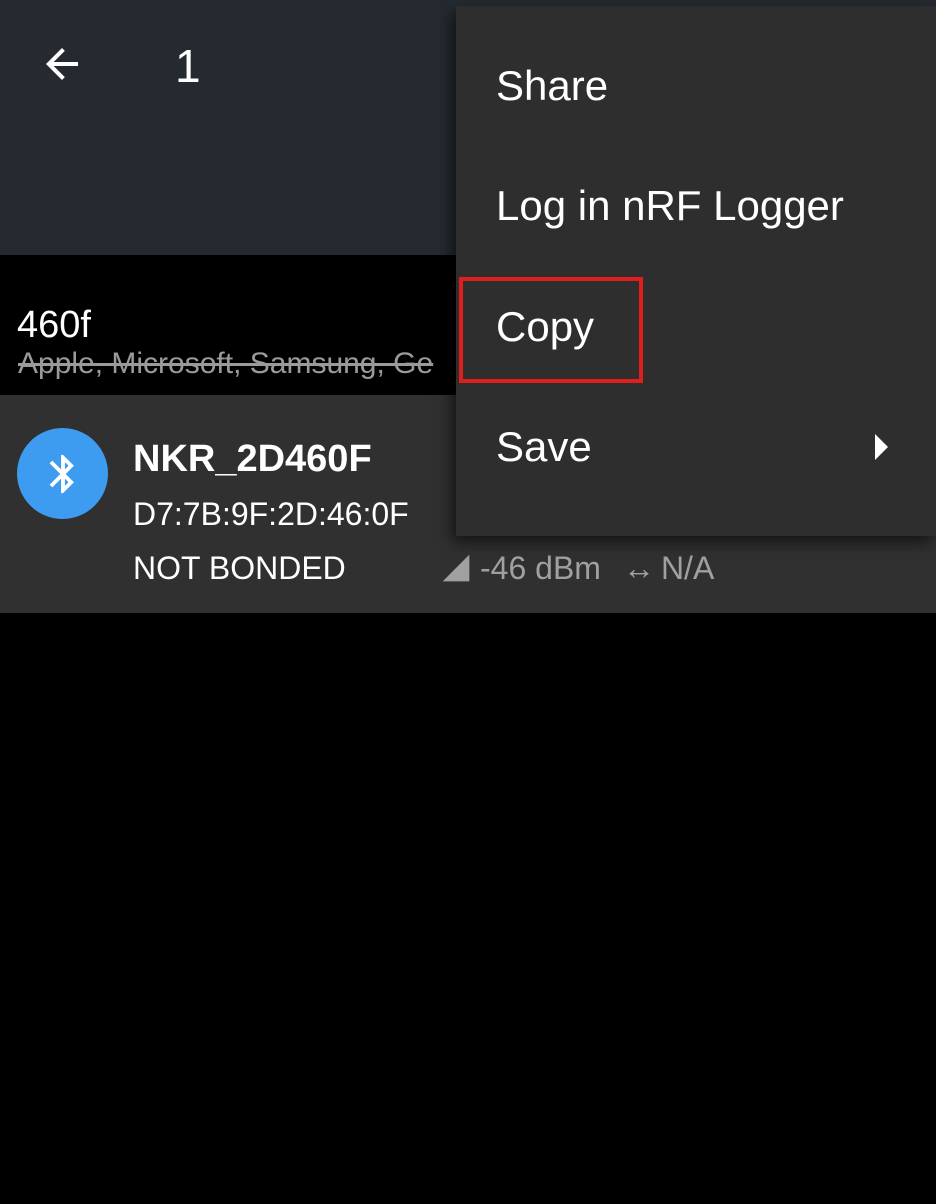  I want to click on menu-item-label: Save, so click(544, 446).